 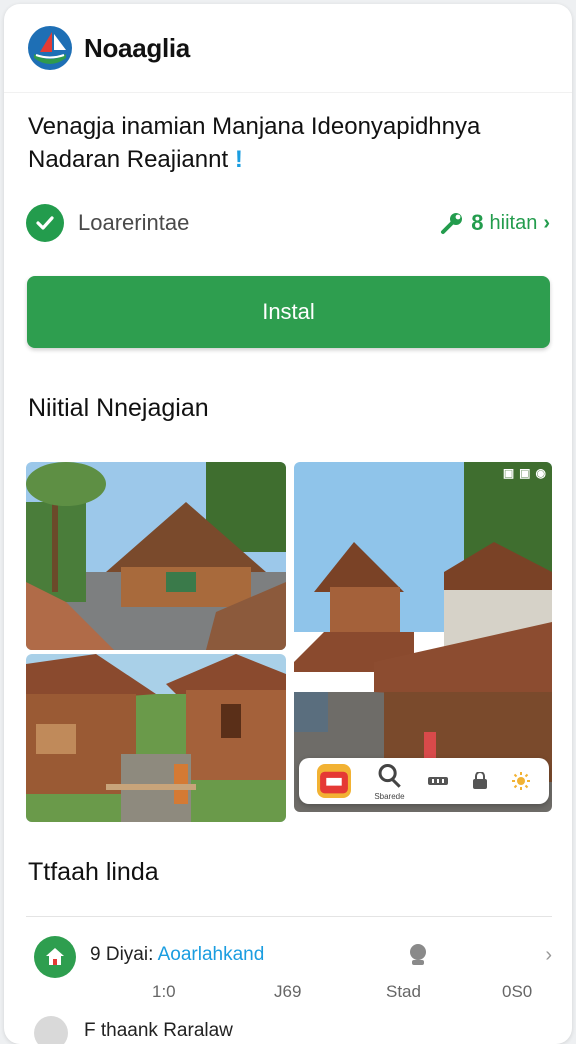 I want to click on list-item: F thaank Raralaw, so click(x=289, y=1029).